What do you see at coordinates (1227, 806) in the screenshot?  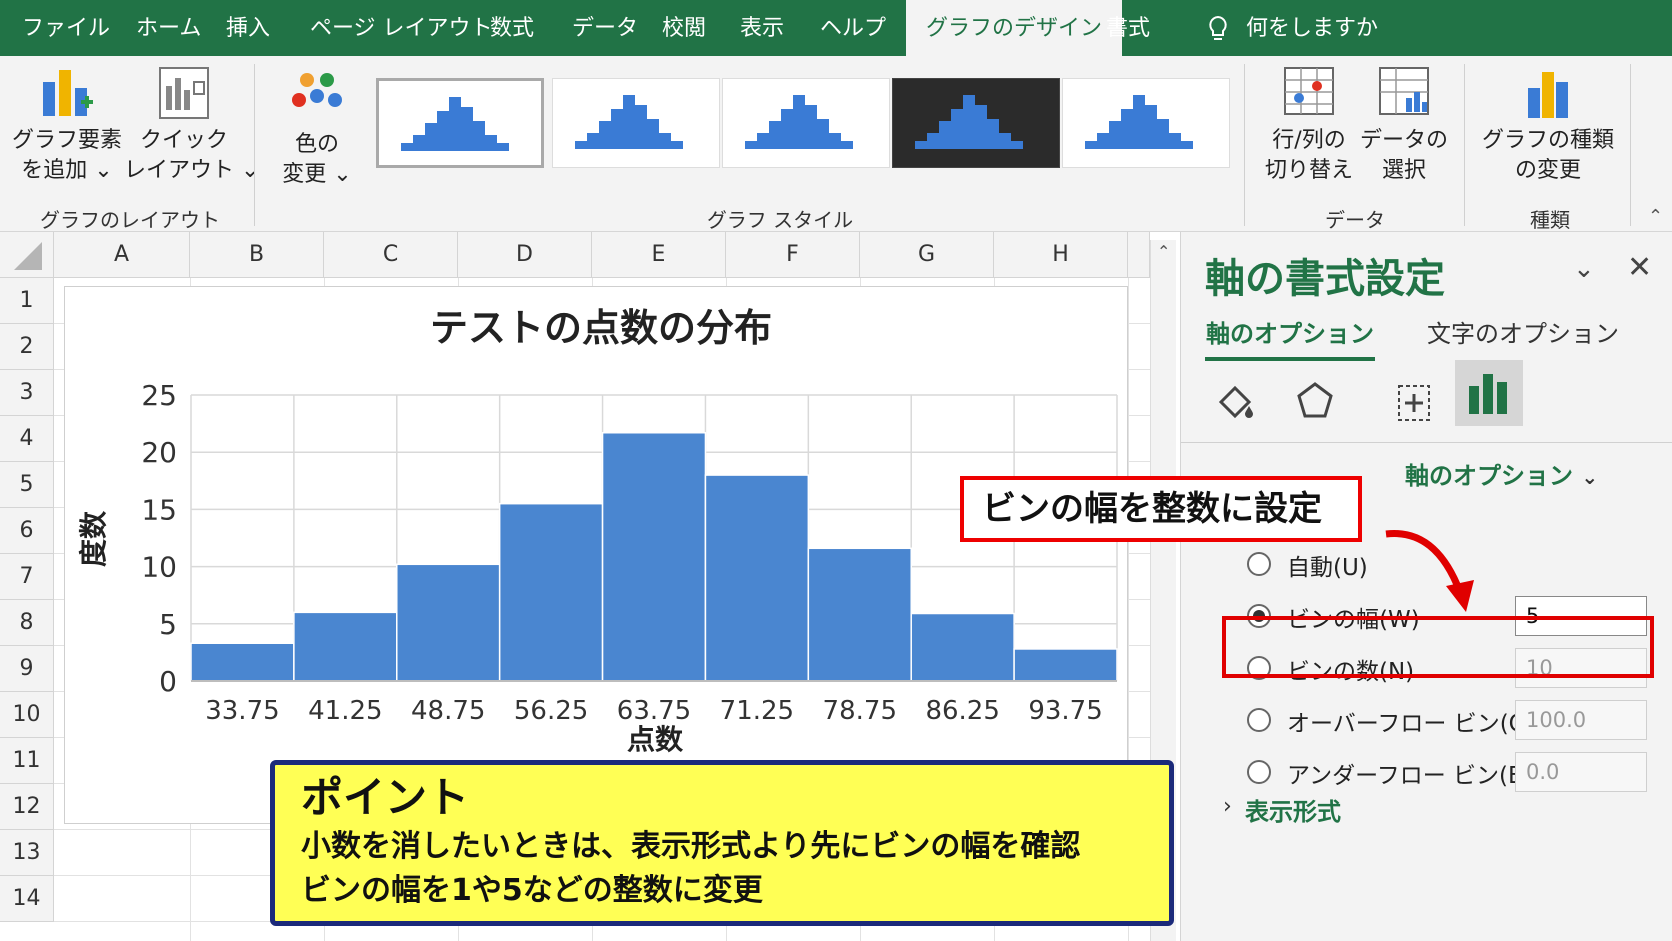 I see `display-format-chevron-icon: ›` at bounding box center [1227, 806].